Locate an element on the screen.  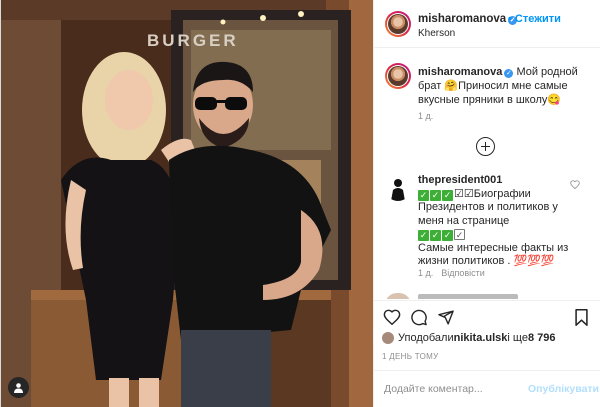
likes-middle: і ще is located at coordinates (517, 338).